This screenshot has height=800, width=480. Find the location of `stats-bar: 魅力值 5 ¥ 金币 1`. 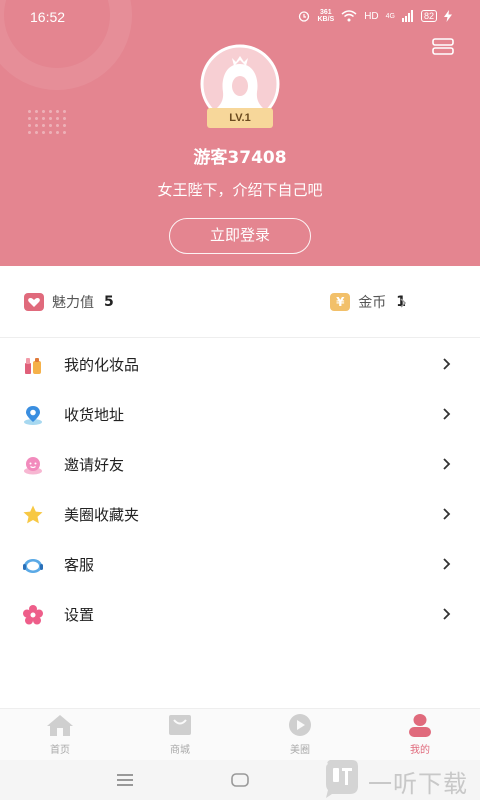

stats-bar: 魅力值 5 ¥ 金币 1 is located at coordinates (240, 303).